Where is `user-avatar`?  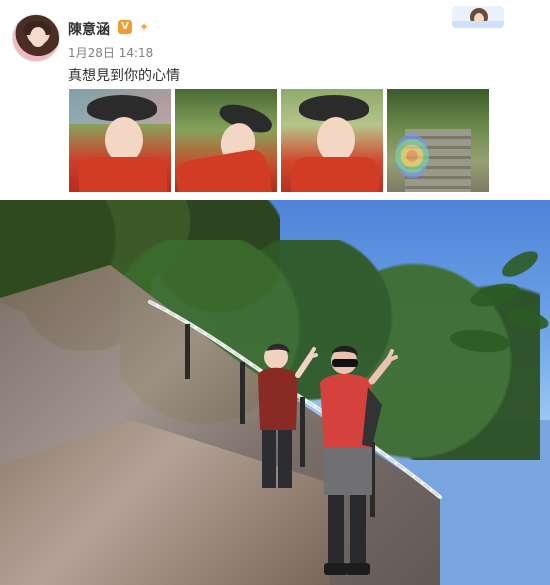 user-avatar is located at coordinates (36, 38).